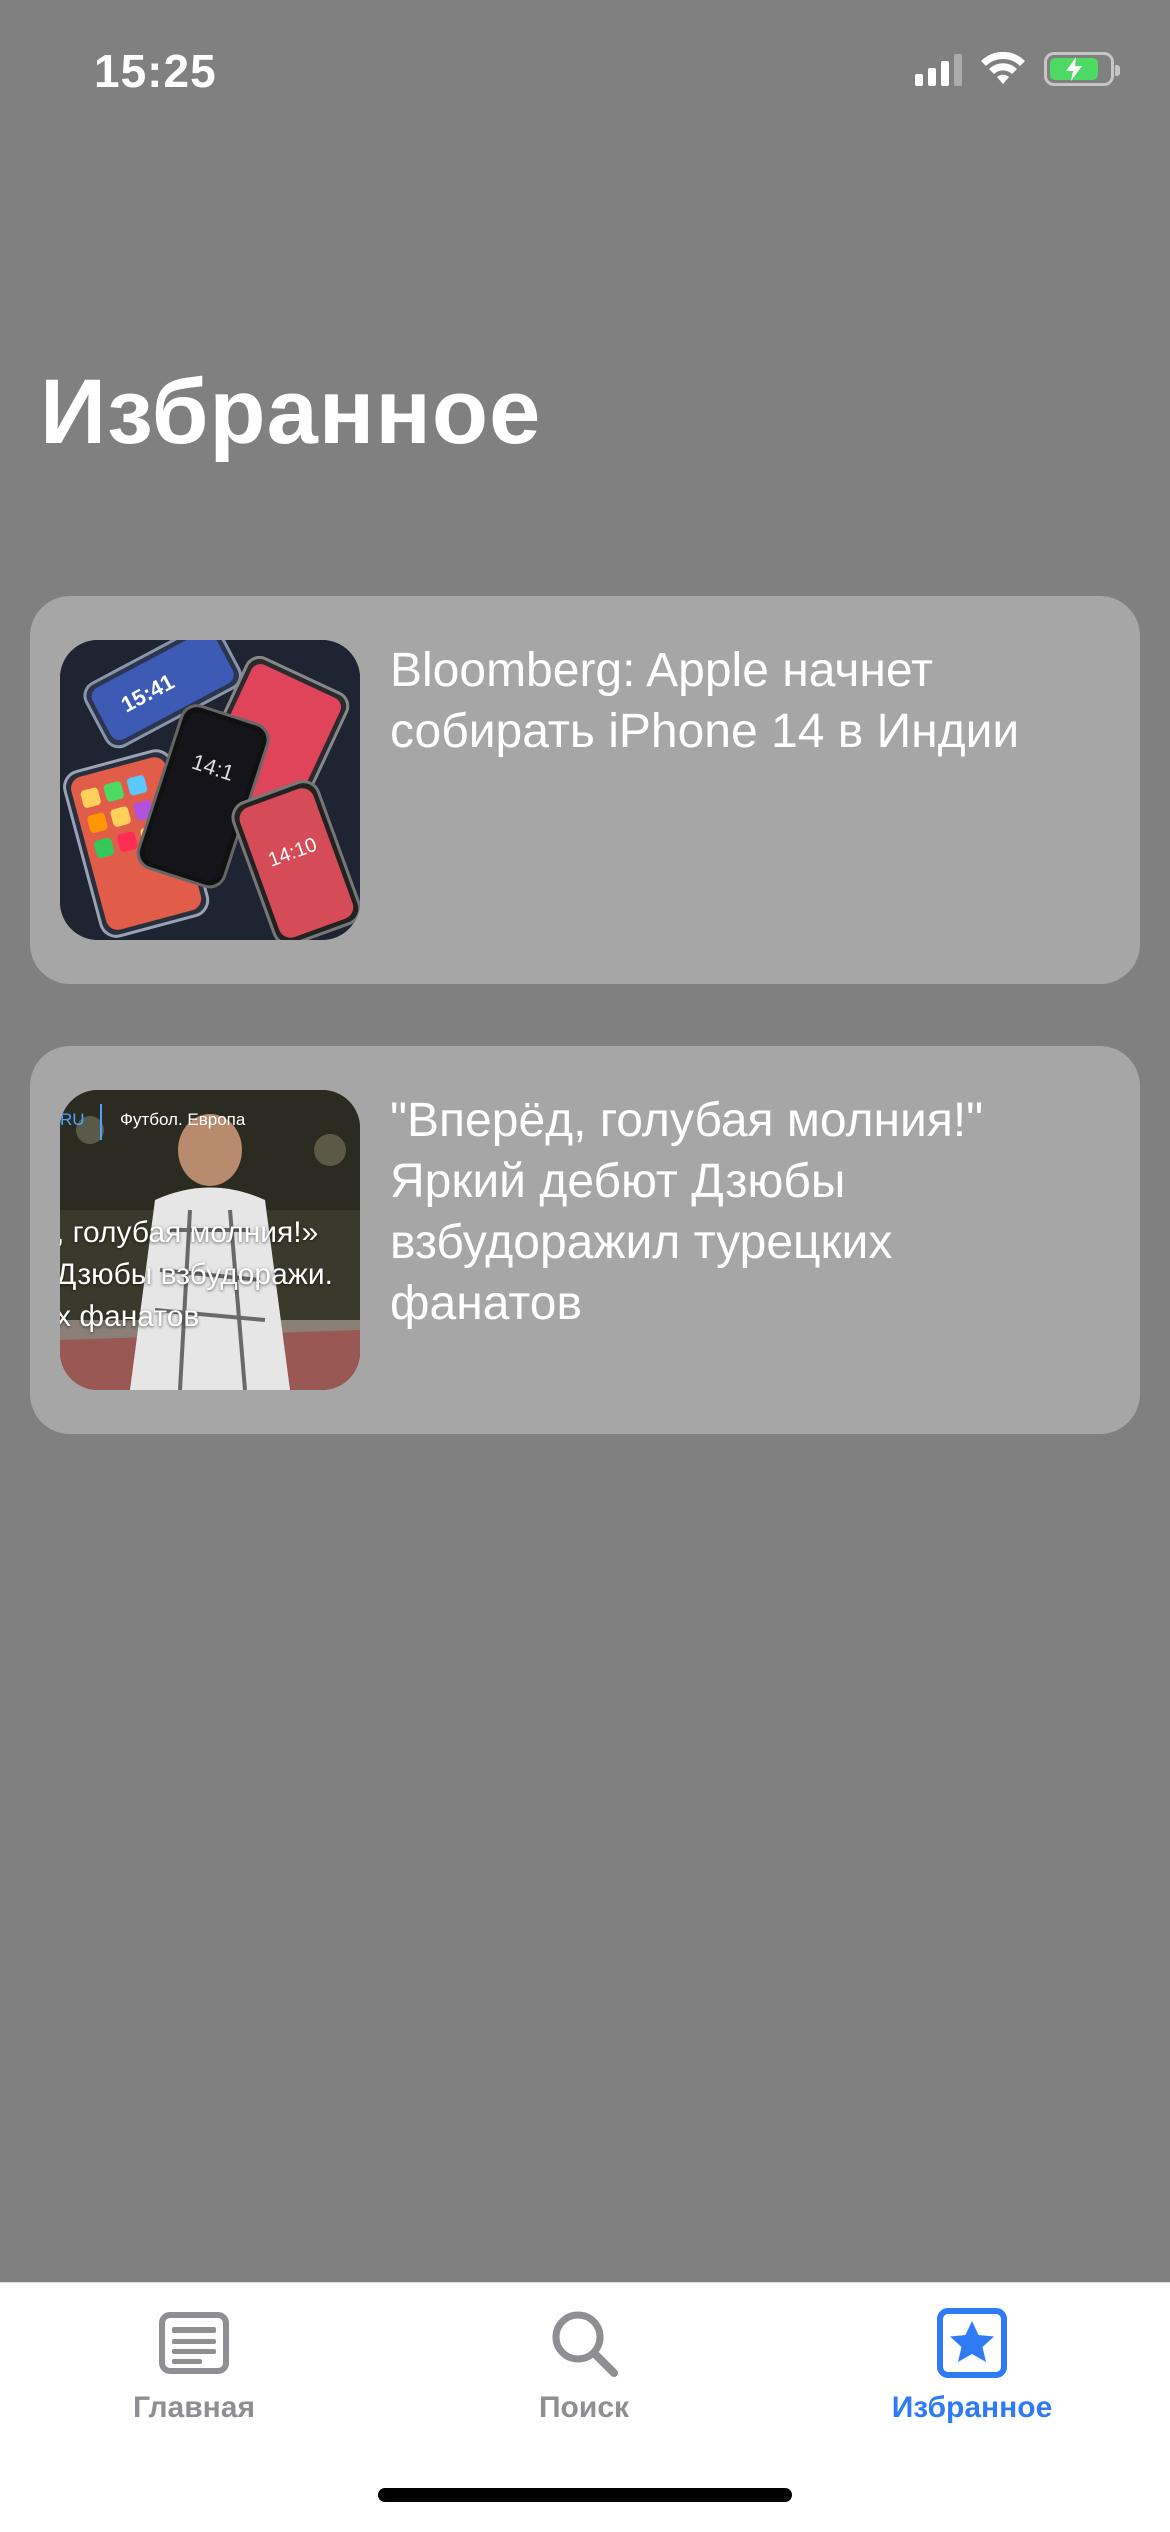 The width and height of the screenshot is (1170, 2532). I want to click on newspaper-icon, so click(194, 2343).